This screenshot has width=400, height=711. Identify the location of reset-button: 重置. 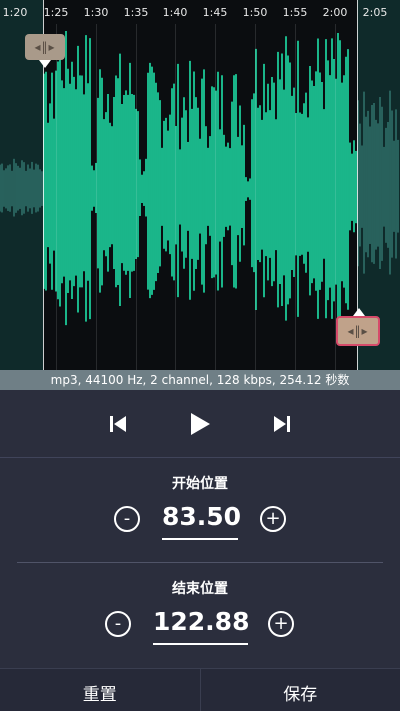
(100, 690).